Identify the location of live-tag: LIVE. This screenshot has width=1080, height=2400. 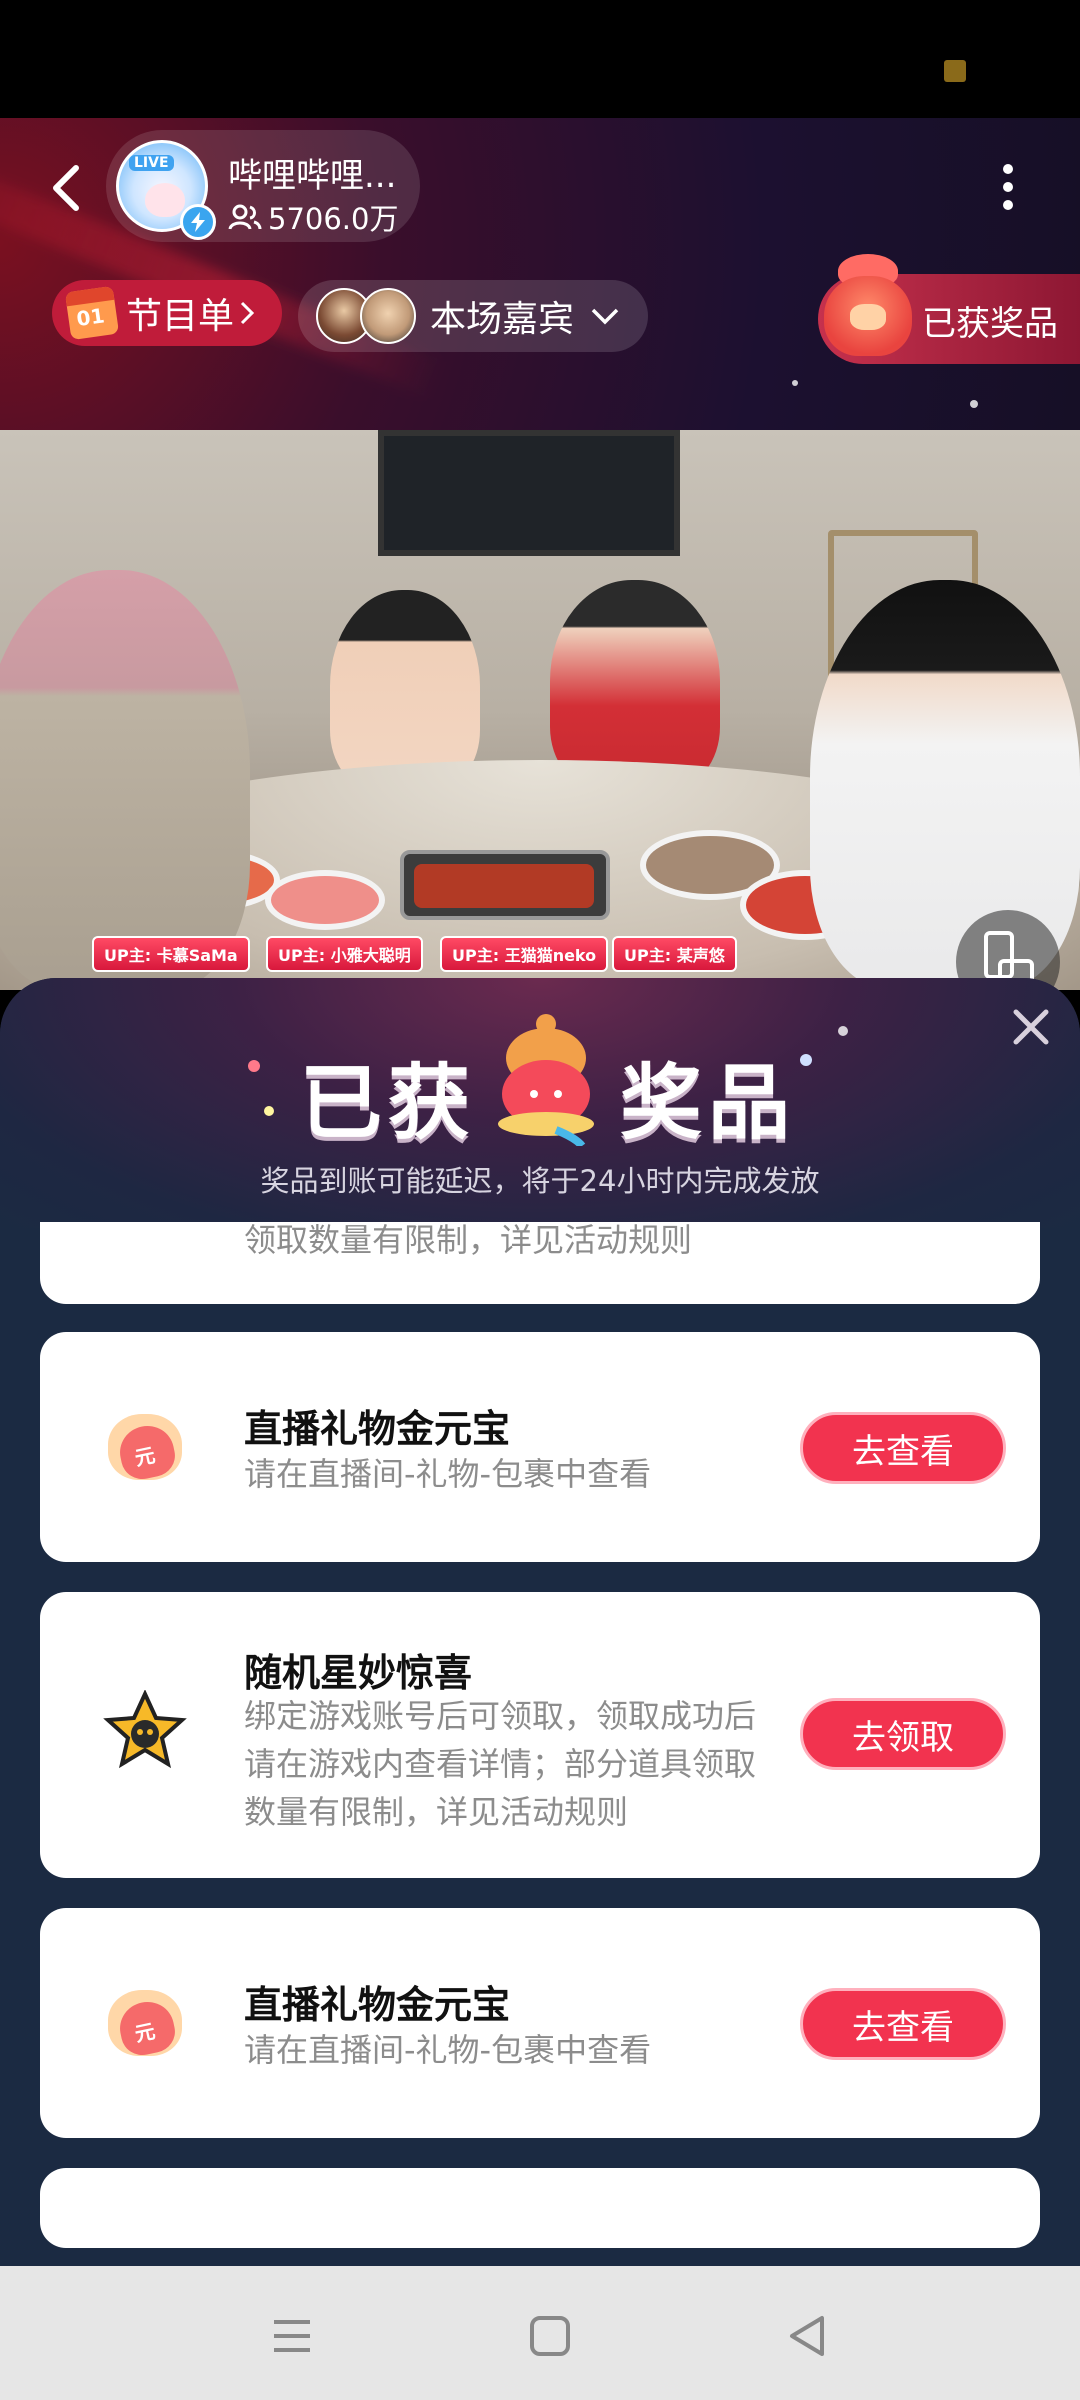
(151, 163).